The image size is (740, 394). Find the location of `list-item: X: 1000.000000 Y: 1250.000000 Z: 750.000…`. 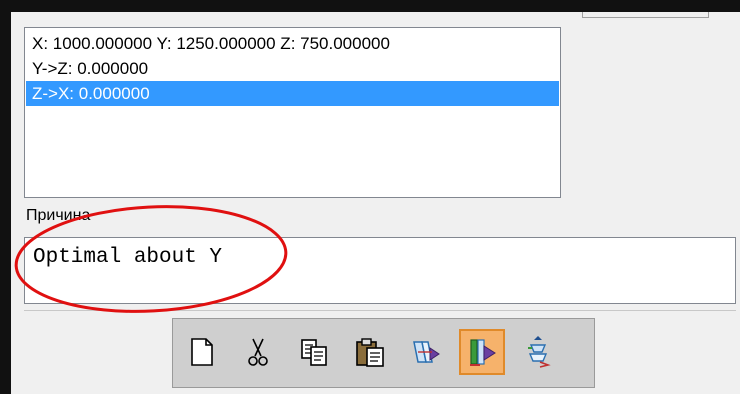

list-item: X: 1000.000000 Y: 1250.000000 Z: 750.000… is located at coordinates (292, 43).